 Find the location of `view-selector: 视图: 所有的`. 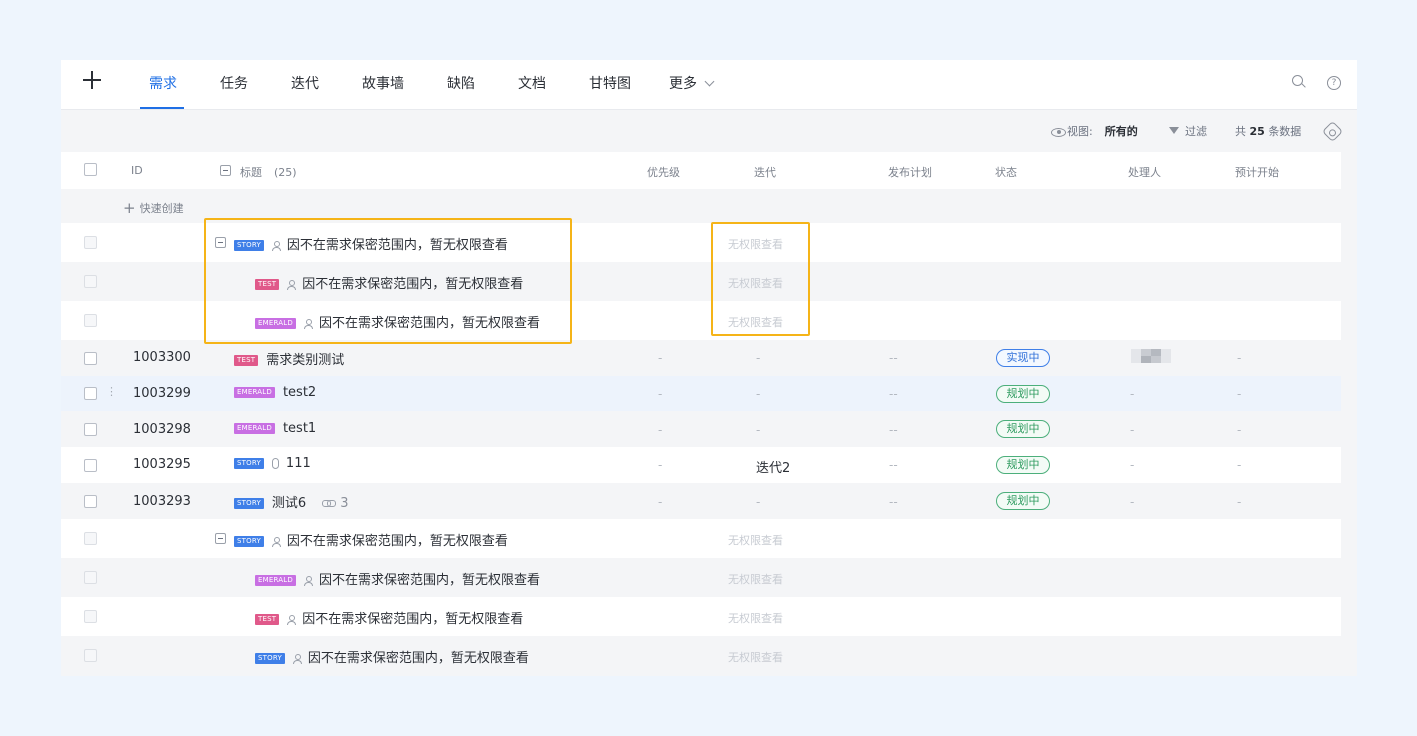

view-selector: 视图: 所有的 is located at coordinates (1094, 131).